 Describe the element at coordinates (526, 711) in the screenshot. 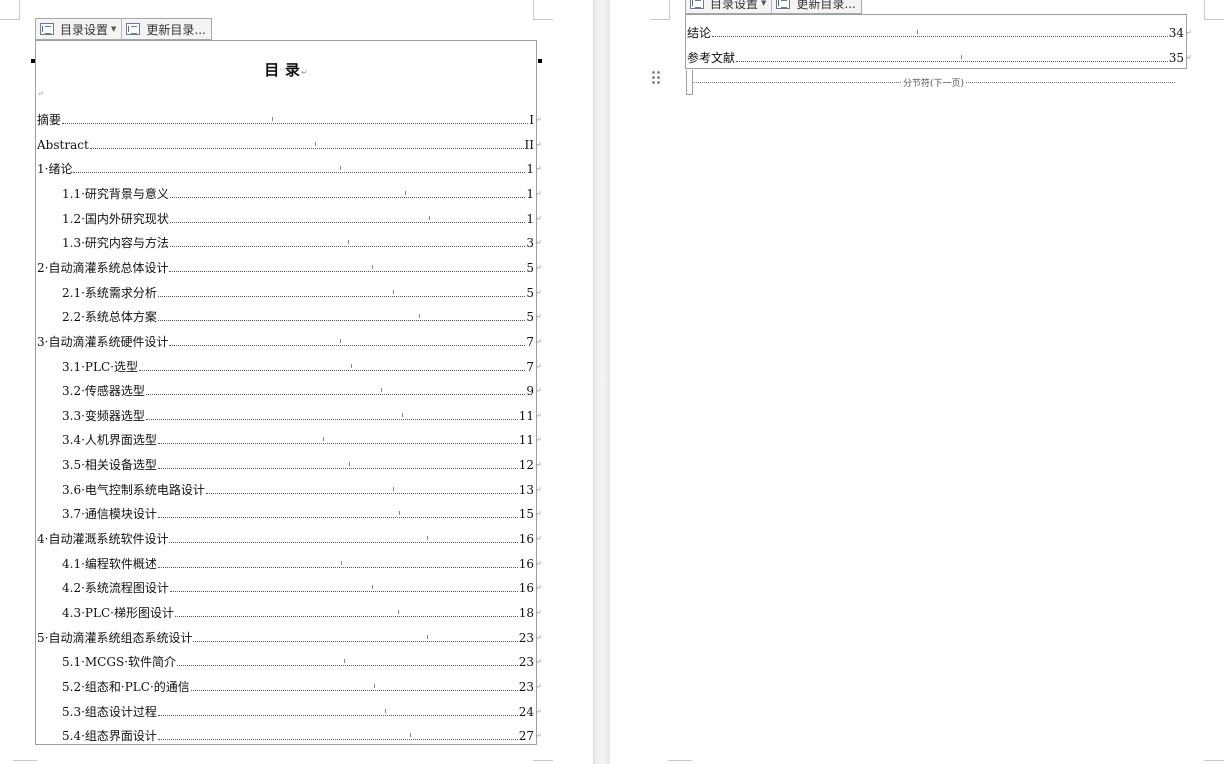

I see `toc-page-number: 24` at that location.